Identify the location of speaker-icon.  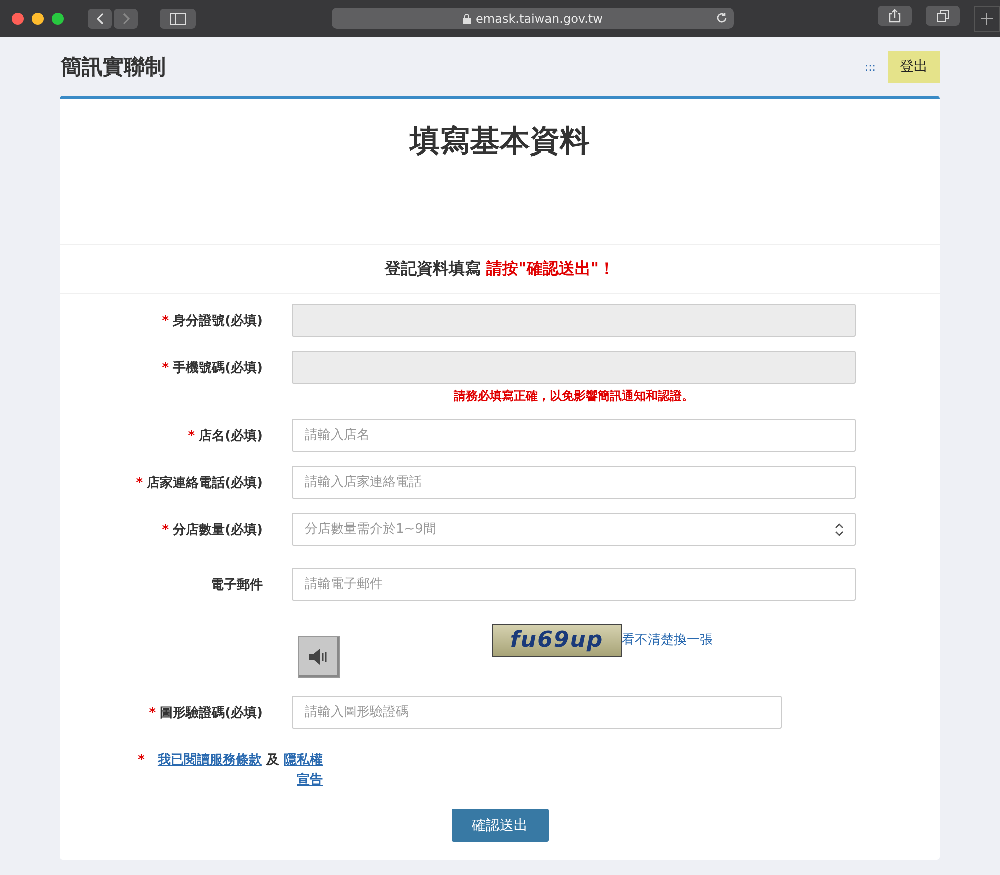
(319, 657).